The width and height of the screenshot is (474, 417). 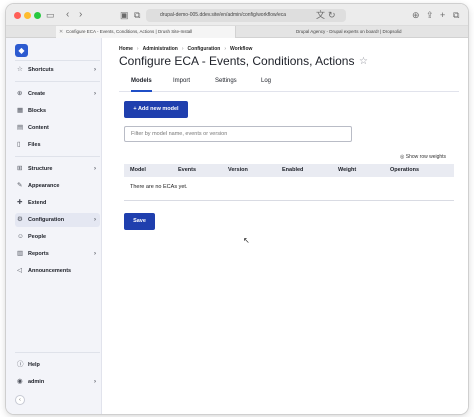 What do you see at coordinates (238, 170) in the screenshot?
I see `column-version: Version` at bounding box center [238, 170].